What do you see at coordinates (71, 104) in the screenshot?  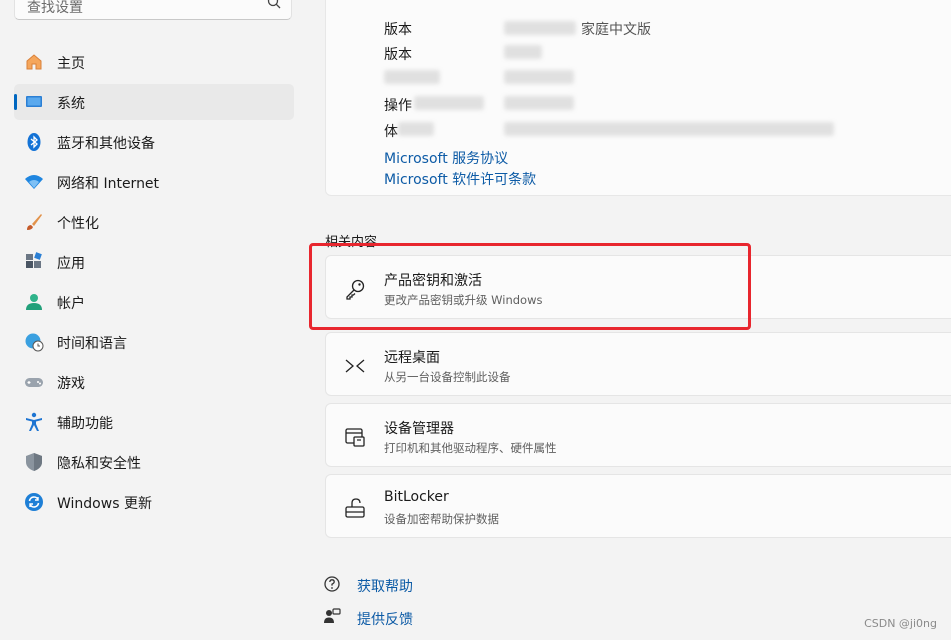 I see `sidebar-item-label: 系统` at bounding box center [71, 104].